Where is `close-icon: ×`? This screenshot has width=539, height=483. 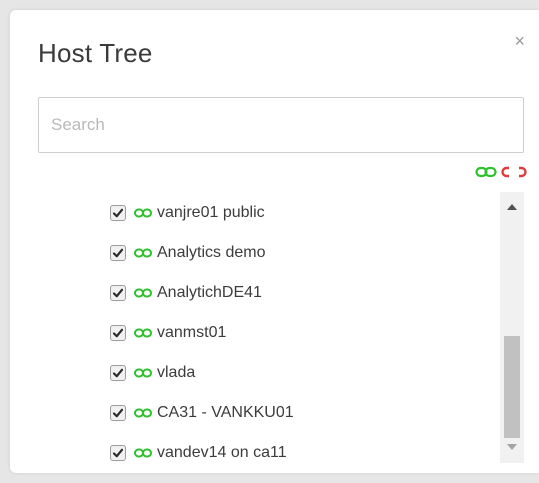 close-icon: × is located at coordinates (519, 41).